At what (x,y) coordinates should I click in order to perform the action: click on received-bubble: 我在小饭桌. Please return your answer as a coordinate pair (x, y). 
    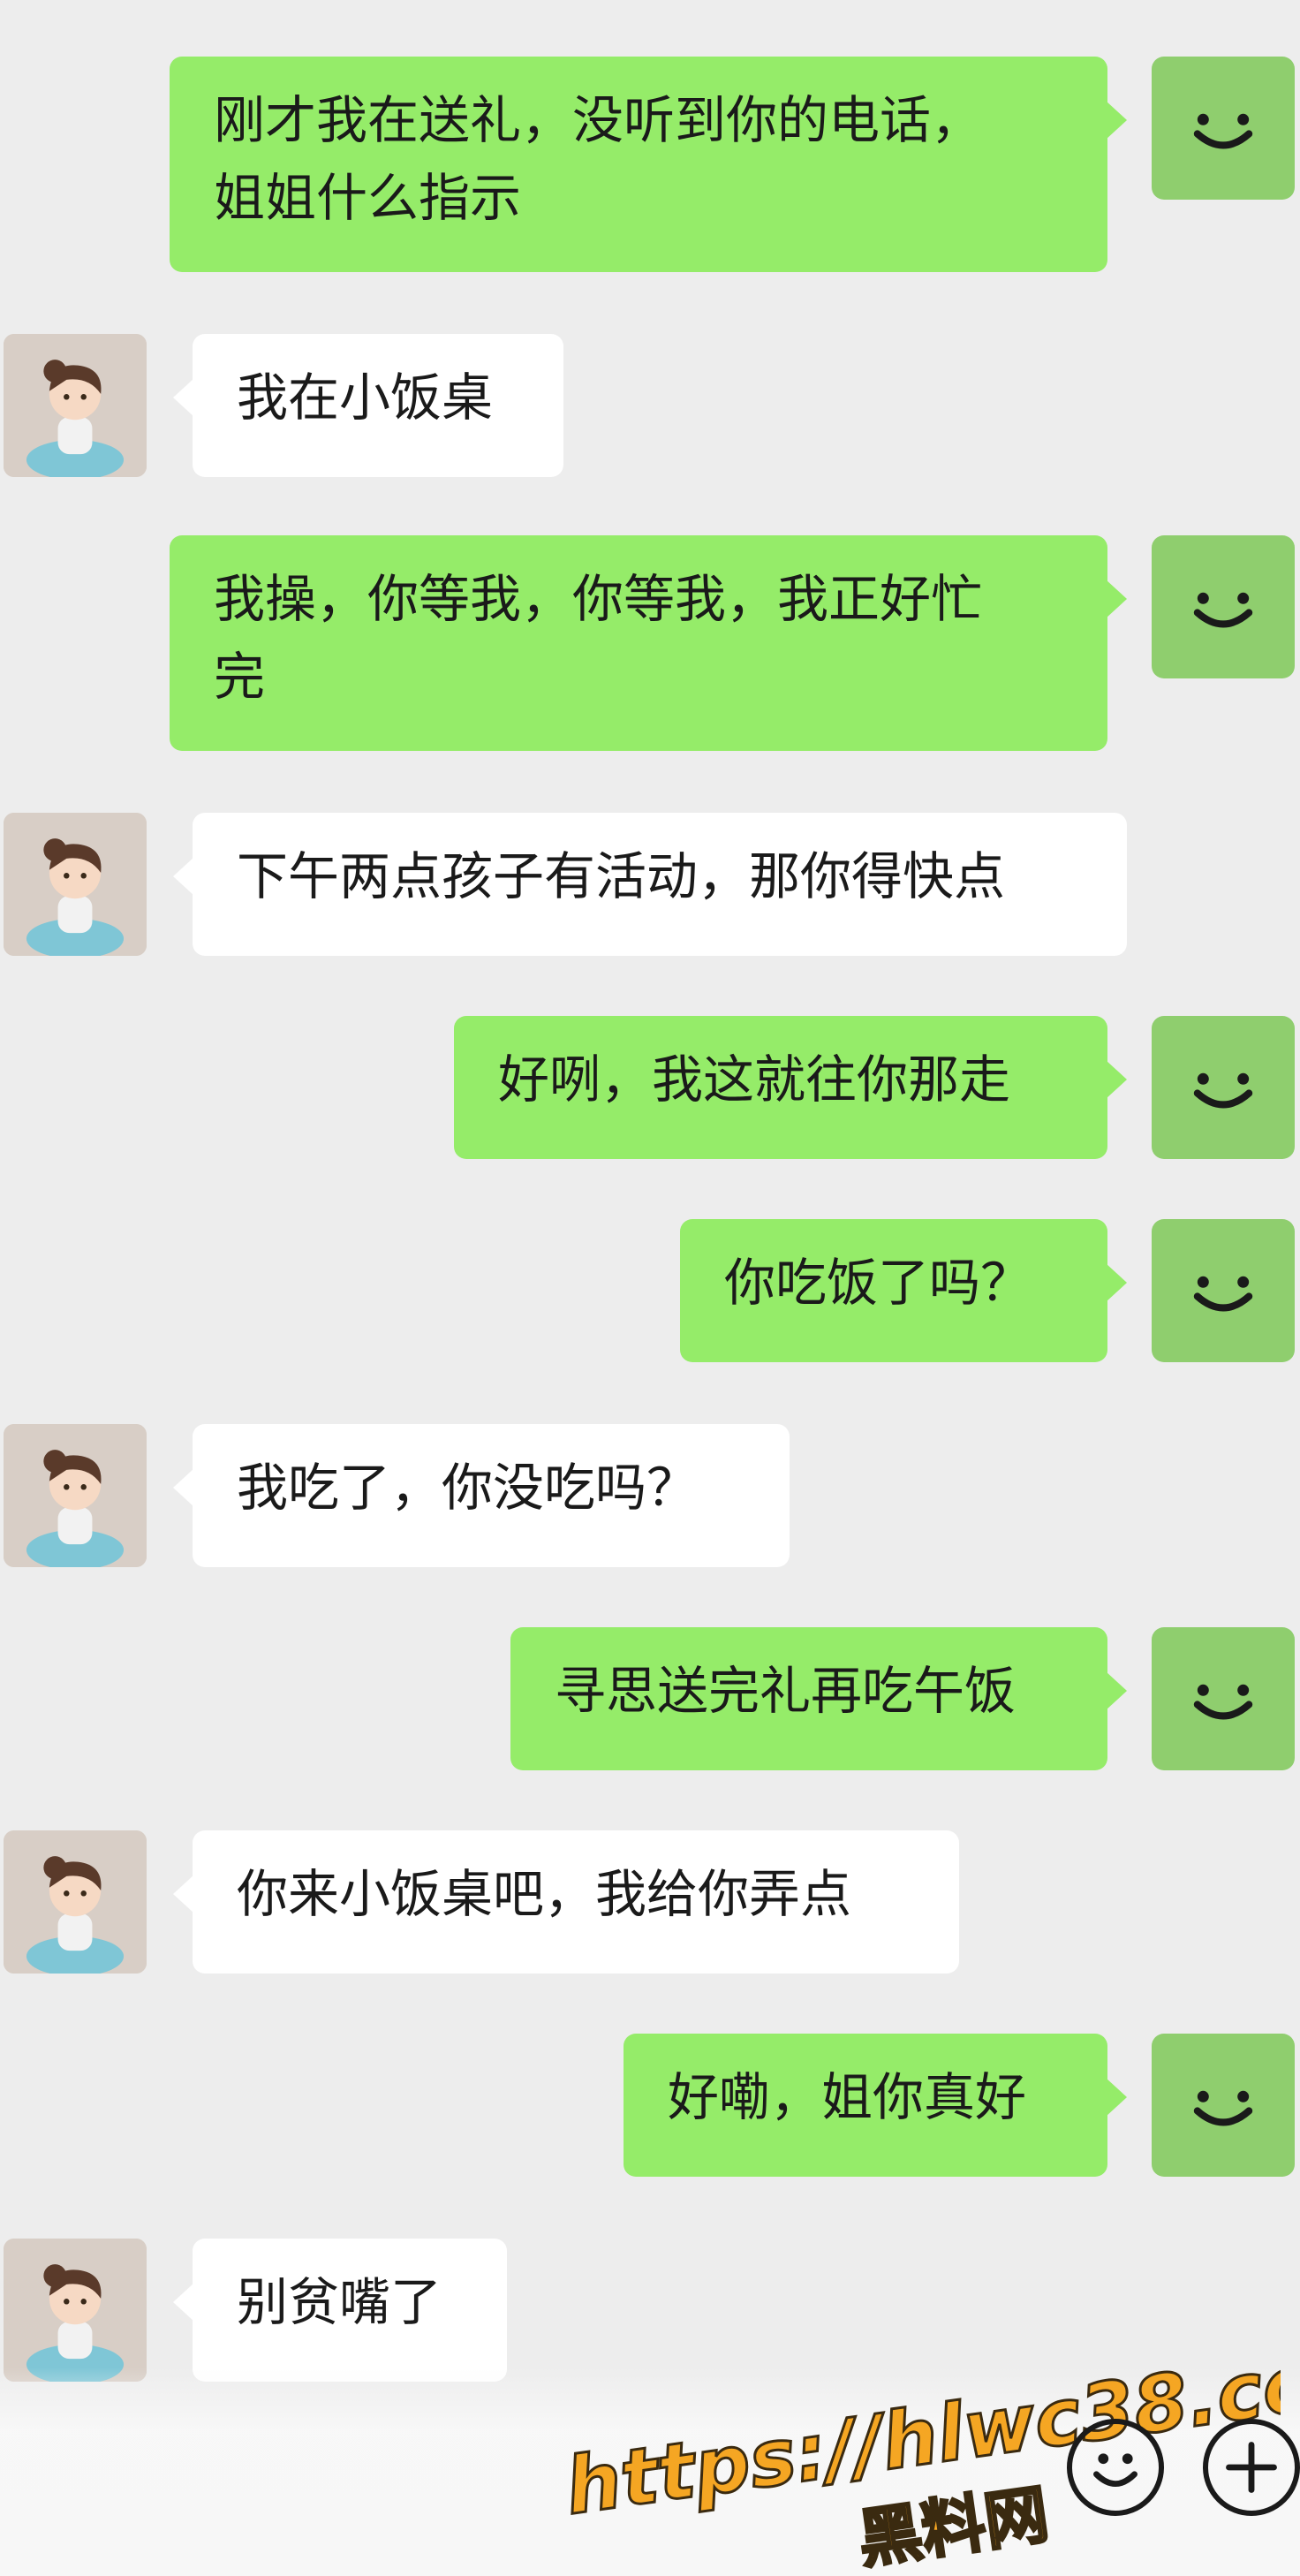
    Looking at the image, I should click on (368, 406).